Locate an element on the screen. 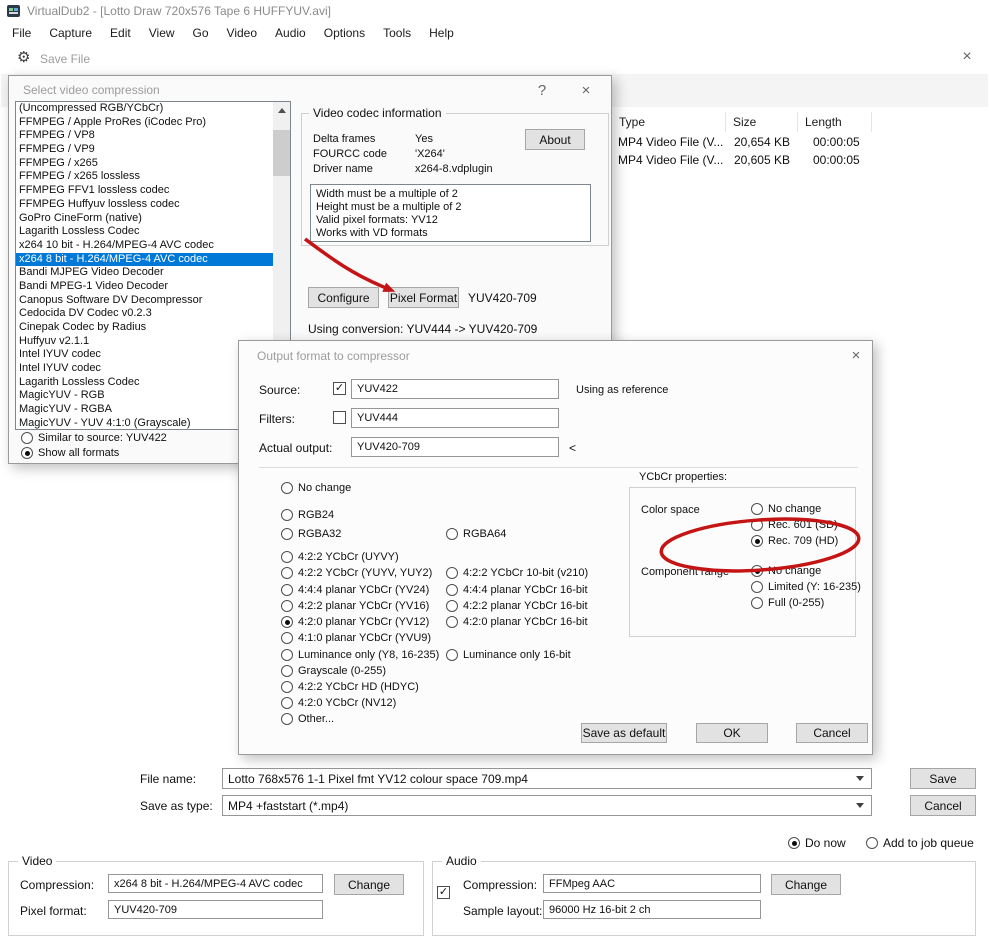 This screenshot has height=942, width=989. codec-list-item: Cinepak Codec by Radius is located at coordinates (144, 328).